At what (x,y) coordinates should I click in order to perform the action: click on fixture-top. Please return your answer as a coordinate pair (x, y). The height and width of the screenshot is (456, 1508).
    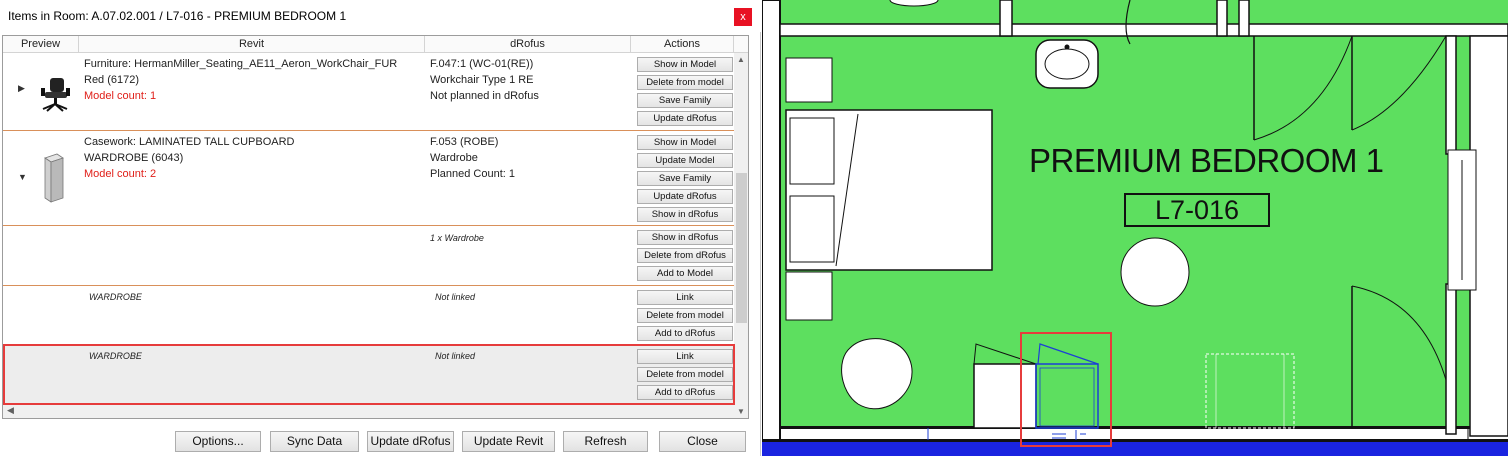
    Looking at the image, I should click on (914, 3).